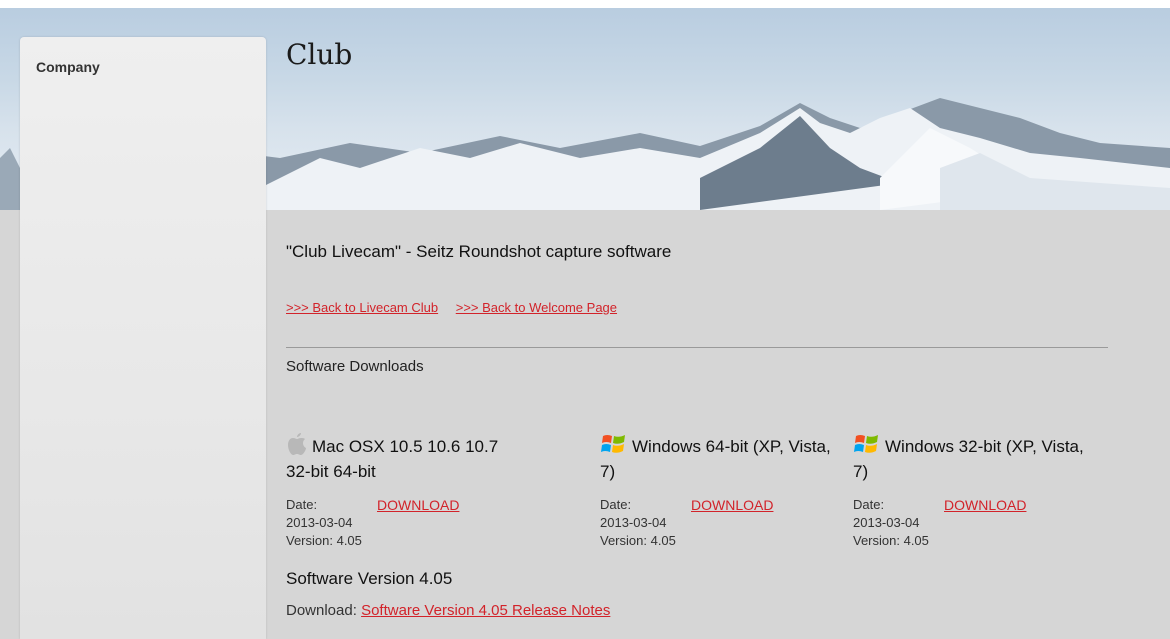 This screenshot has height=639, width=1170. What do you see at coordinates (392, 459) in the screenshot?
I see `download-title-text: Mac OSX 10.5 10.6 10.7 32-bit 64-bit` at bounding box center [392, 459].